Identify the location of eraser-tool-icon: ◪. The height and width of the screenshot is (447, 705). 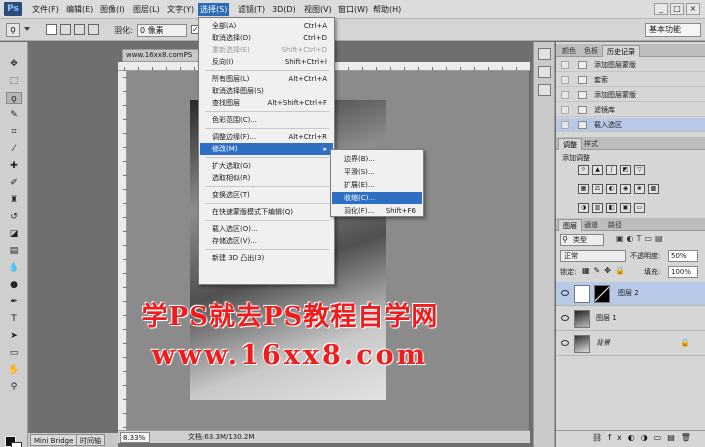
(14, 234).